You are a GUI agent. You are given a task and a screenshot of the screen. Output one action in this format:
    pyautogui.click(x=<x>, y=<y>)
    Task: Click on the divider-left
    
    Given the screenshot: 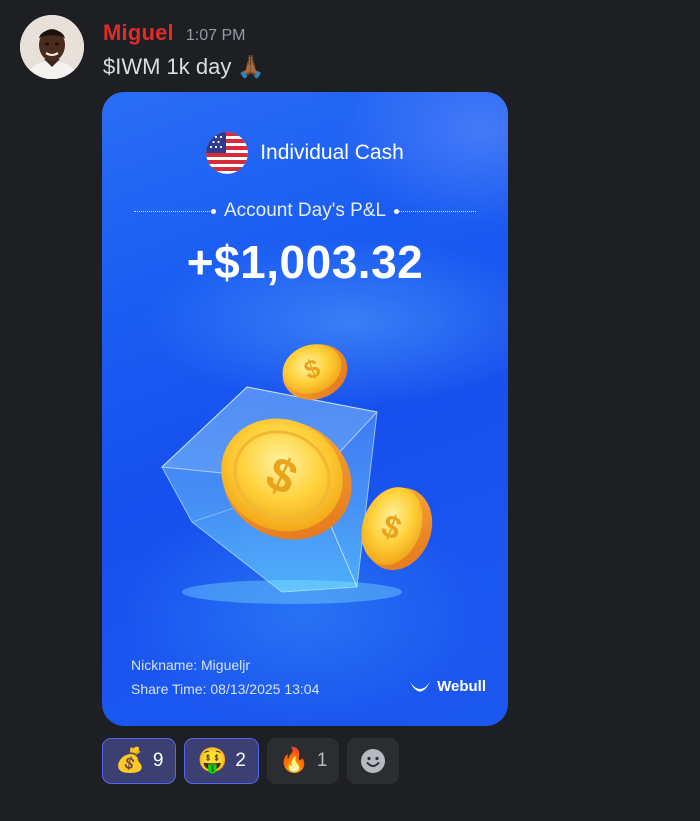 What is the action you would take?
    pyautogui.click(x=174, y=211)
    